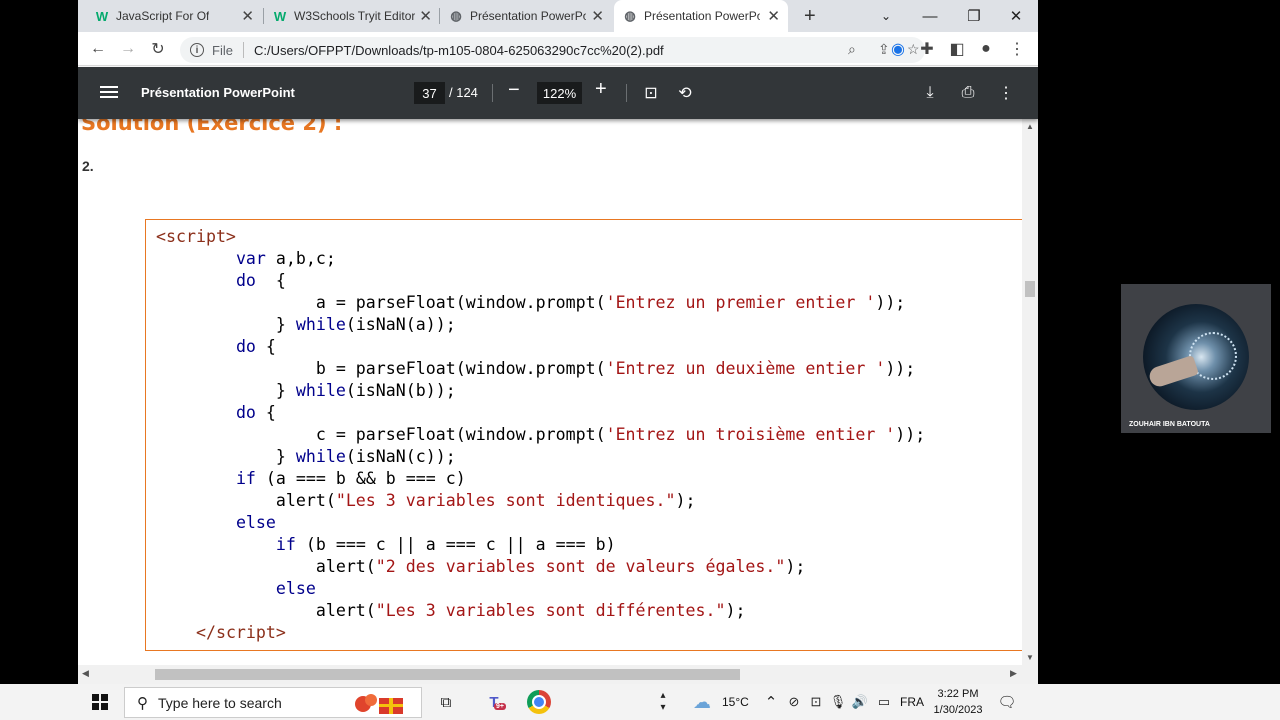  Describe the element at coordinates (1030, 657) in the screenshot. I see `scroll-down-icon: ▼` at that location.